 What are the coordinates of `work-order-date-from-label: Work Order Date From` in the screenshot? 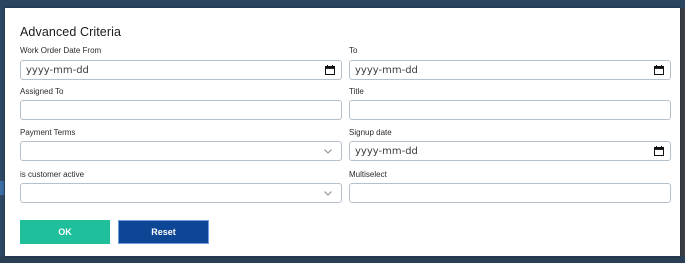 It's located at (61, 50).